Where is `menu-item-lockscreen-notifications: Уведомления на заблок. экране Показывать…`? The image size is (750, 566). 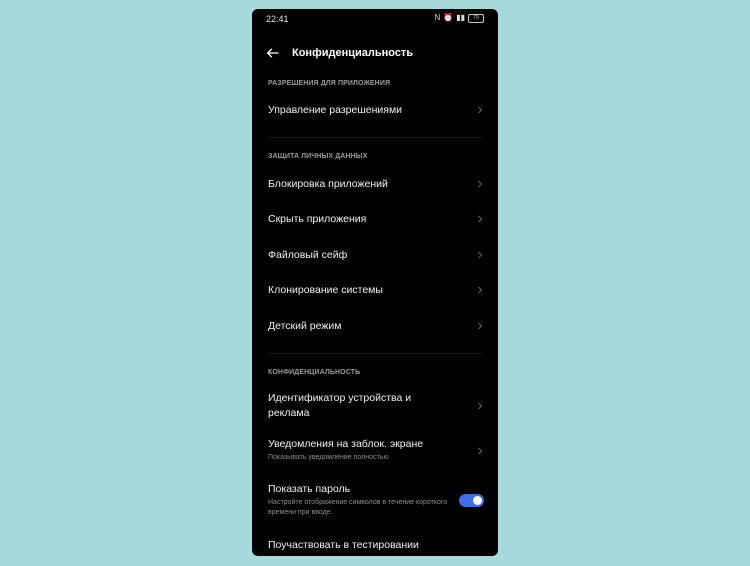
menu-item-lockscreen-notifications: Уведомления на заблок. экране Показывать… is located at coordinates (376, 450).